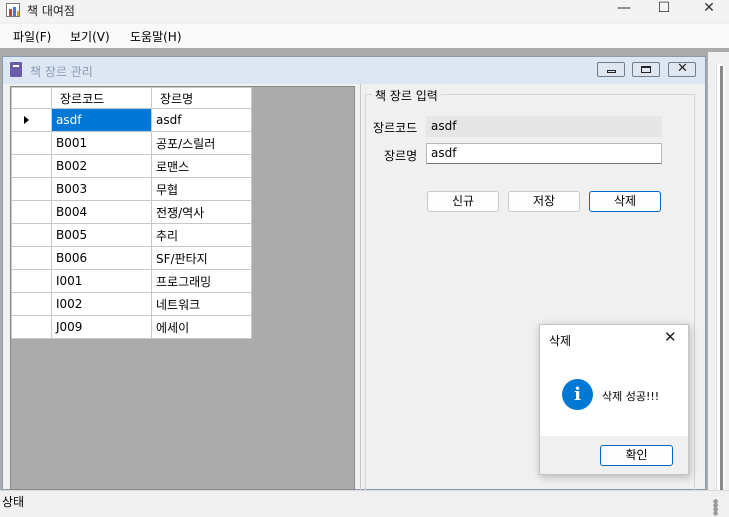  What do you see at coordinates (401, 156) in the screenshot?
I see `genre-name-label: 장르명` at bounding box center [401, 156].